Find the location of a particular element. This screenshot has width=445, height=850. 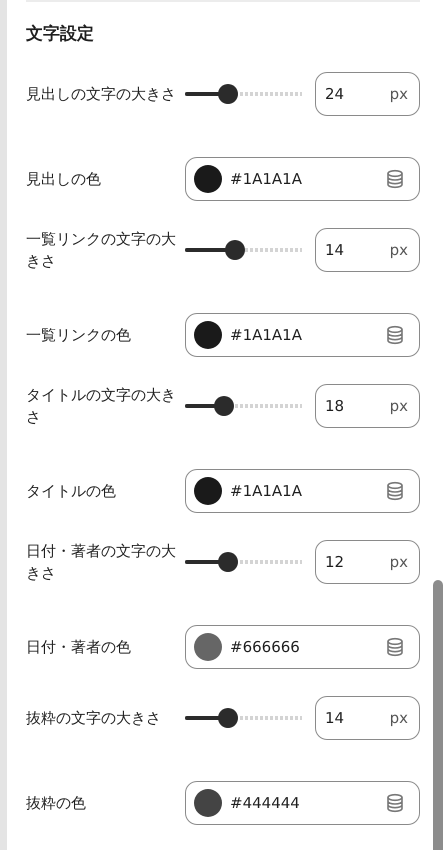

number-field: 12 px is located at coordinates (367, 562).